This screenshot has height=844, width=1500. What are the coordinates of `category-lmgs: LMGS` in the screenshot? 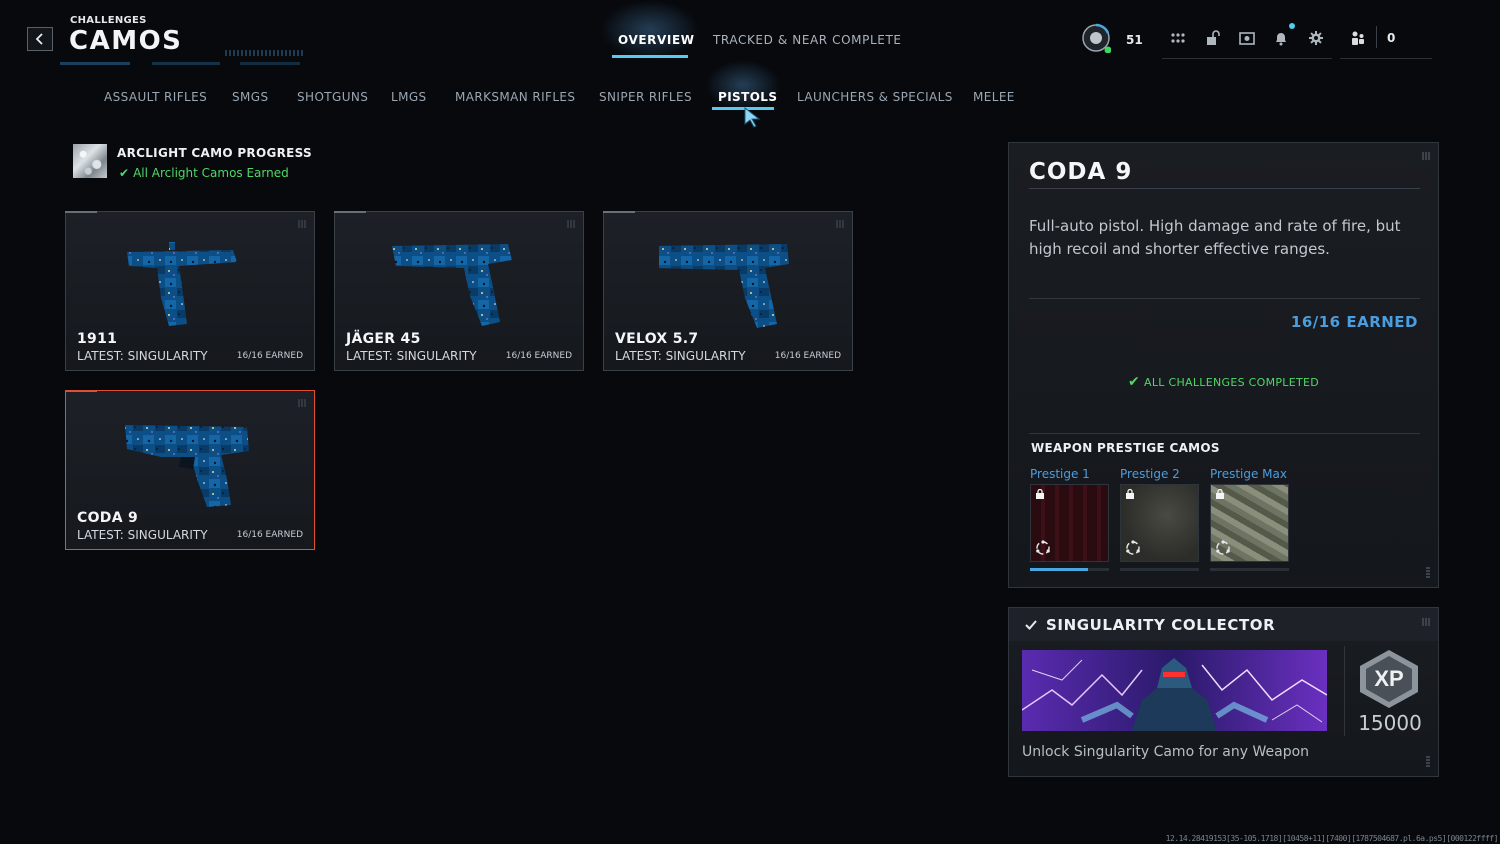 It's located at (409, 97).